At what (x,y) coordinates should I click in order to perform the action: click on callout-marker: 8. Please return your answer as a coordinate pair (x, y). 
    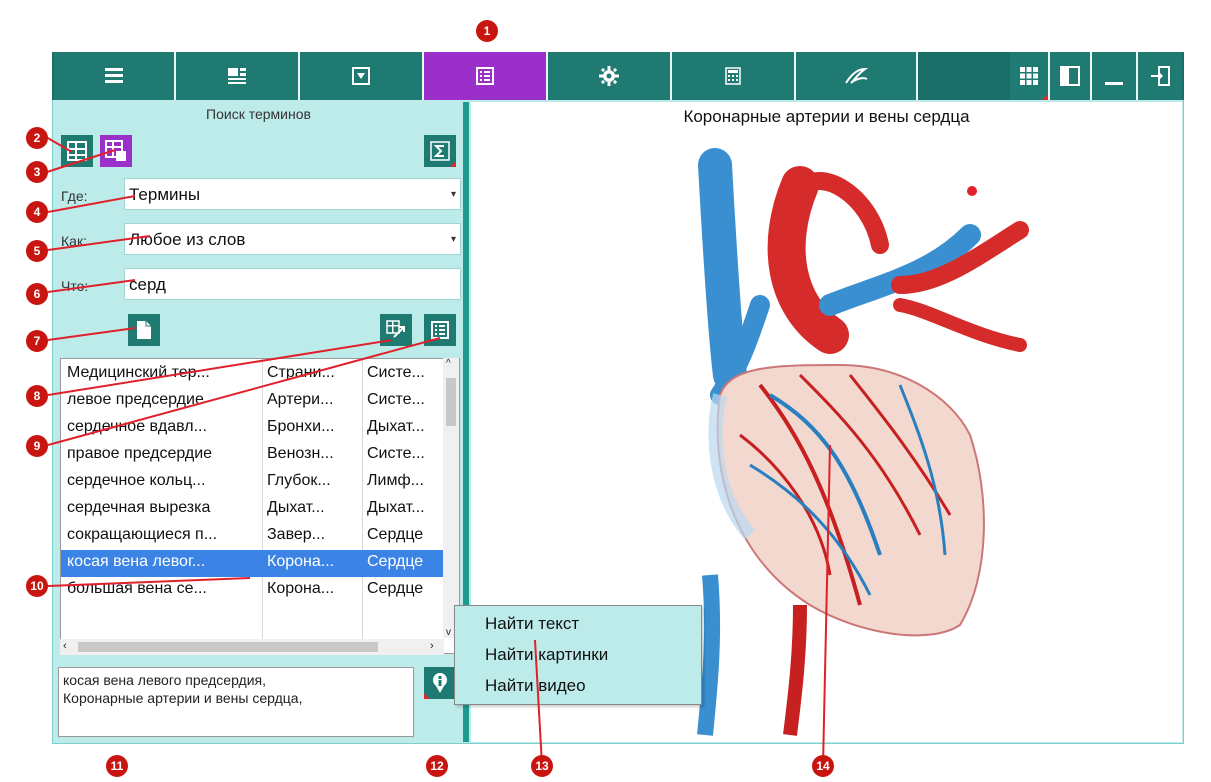
    Looking at the image, I should click on (37, 396).